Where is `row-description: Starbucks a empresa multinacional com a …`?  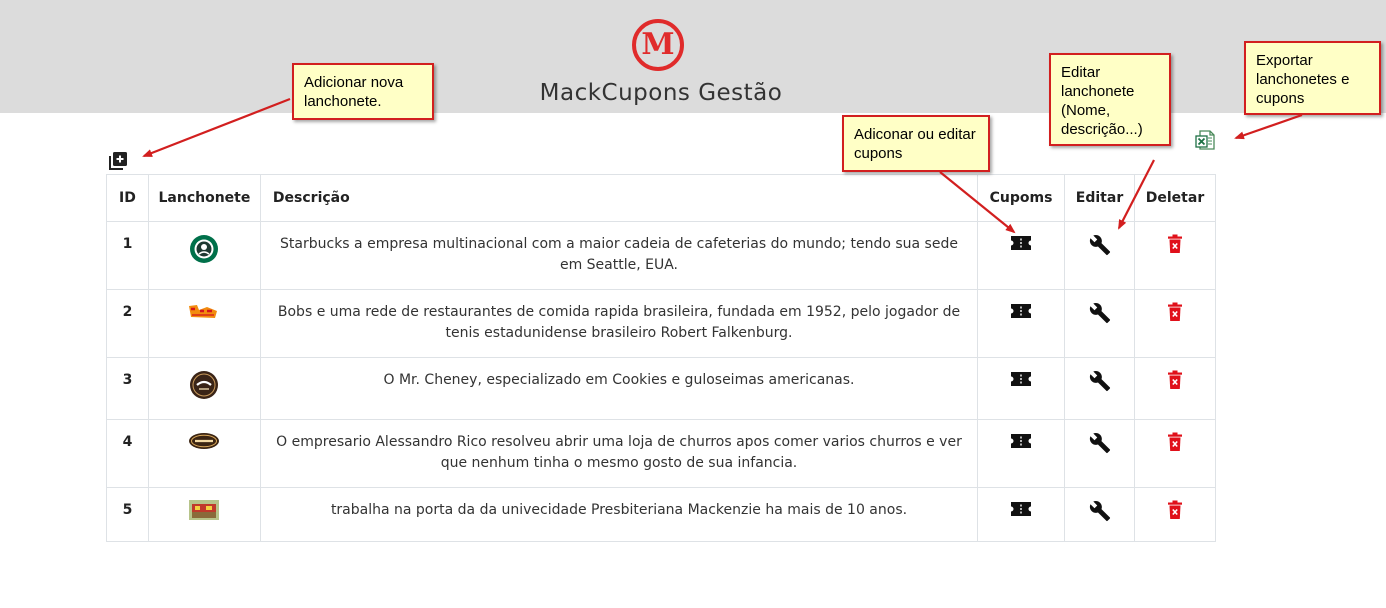
row-description: Starbucks a empresa multinacional com a … is located at coordinates (619, 255).